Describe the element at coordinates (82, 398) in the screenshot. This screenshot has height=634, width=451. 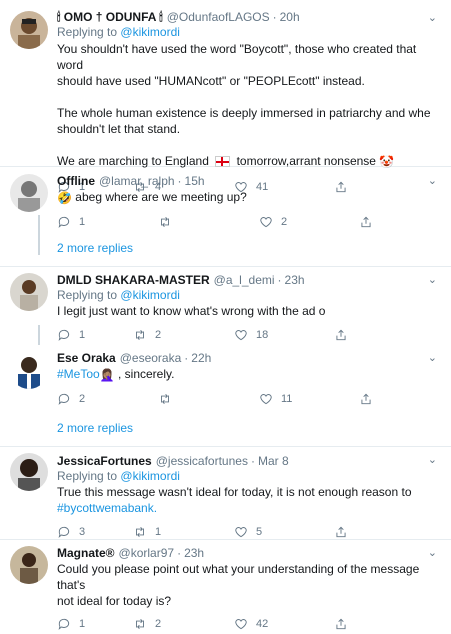
I see `reply-count: 2` at that location.